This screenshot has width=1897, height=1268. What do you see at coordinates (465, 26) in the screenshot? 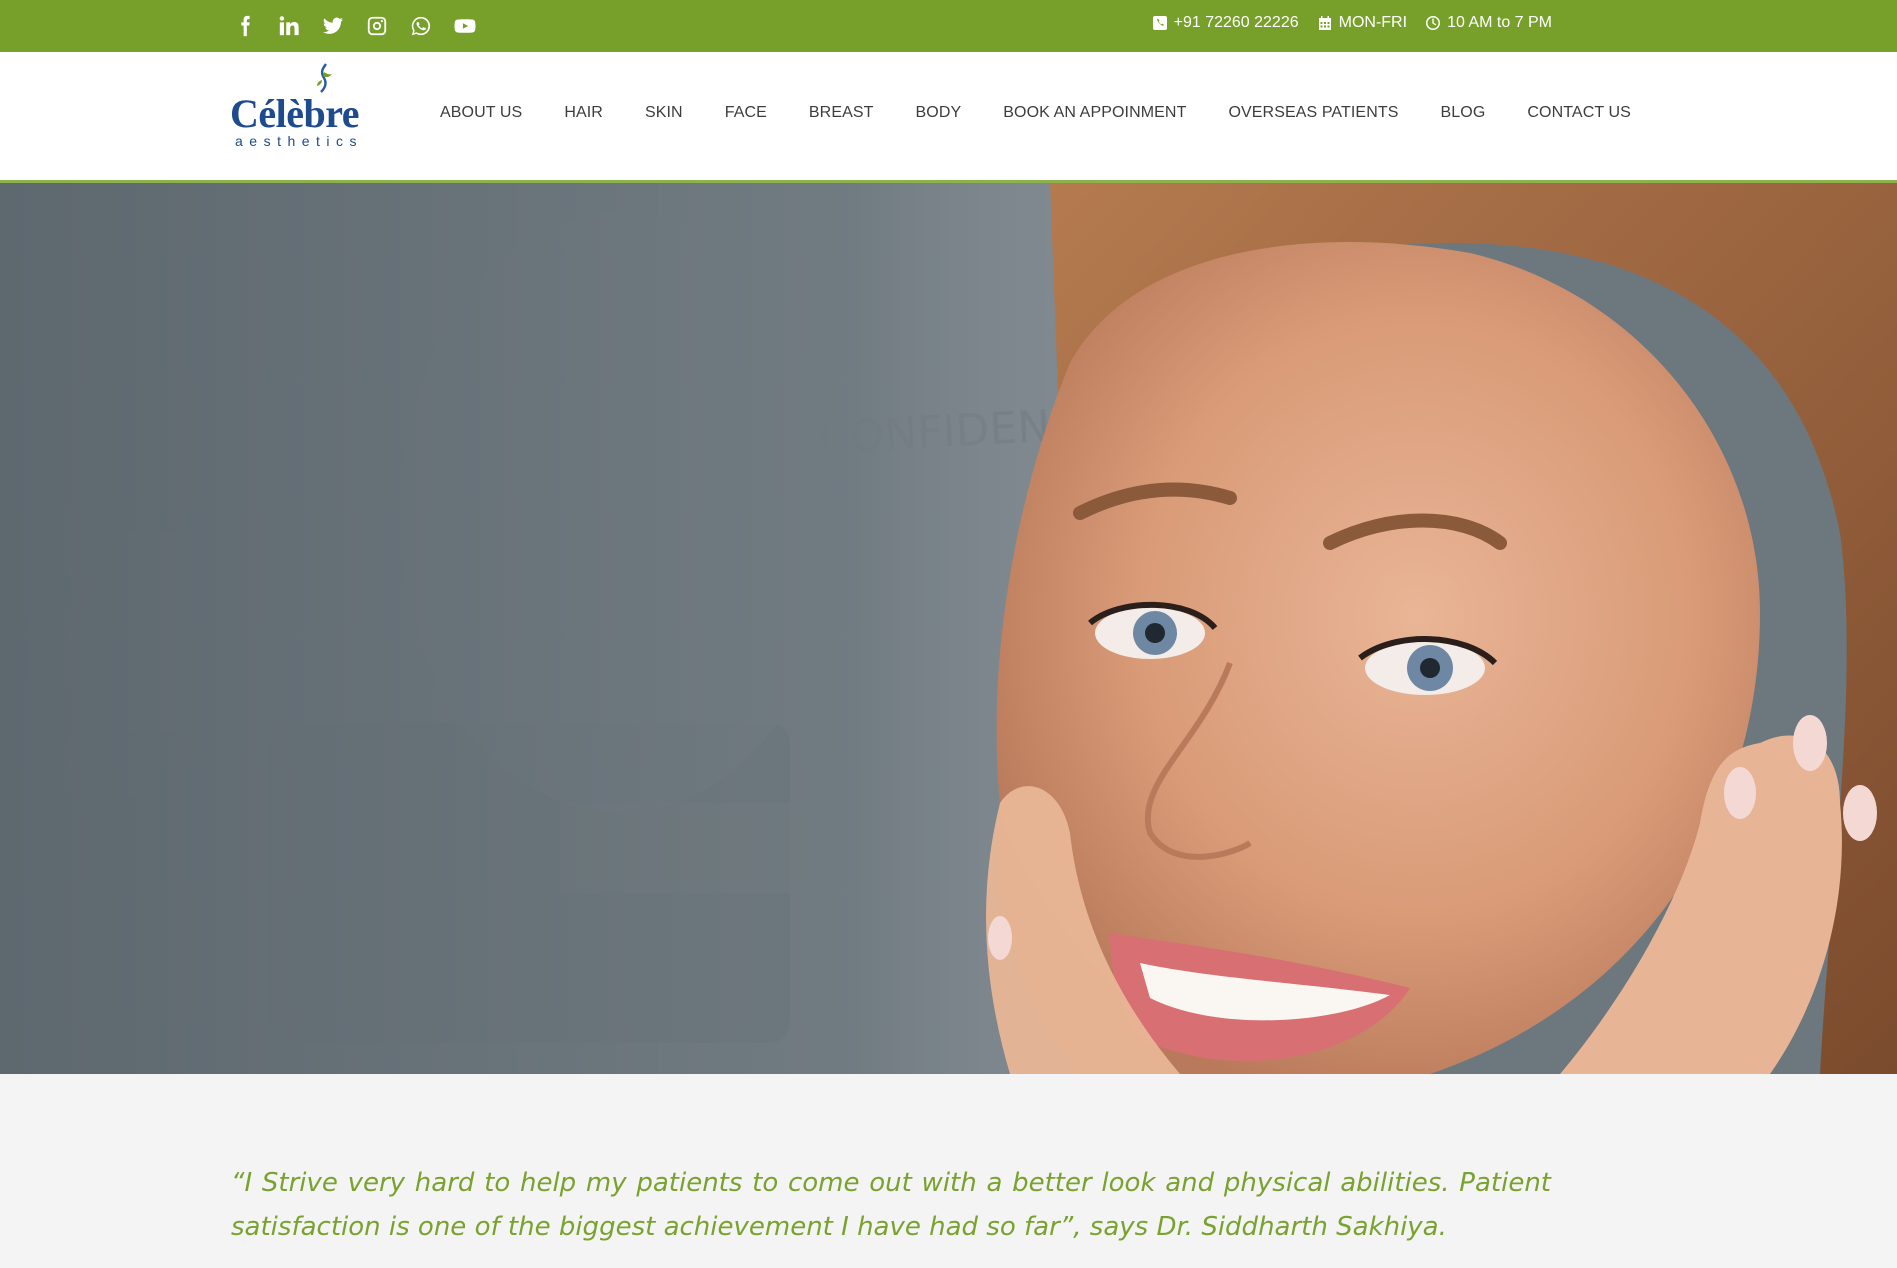
I see `youtube-icon` at bounding box center [465, 26].